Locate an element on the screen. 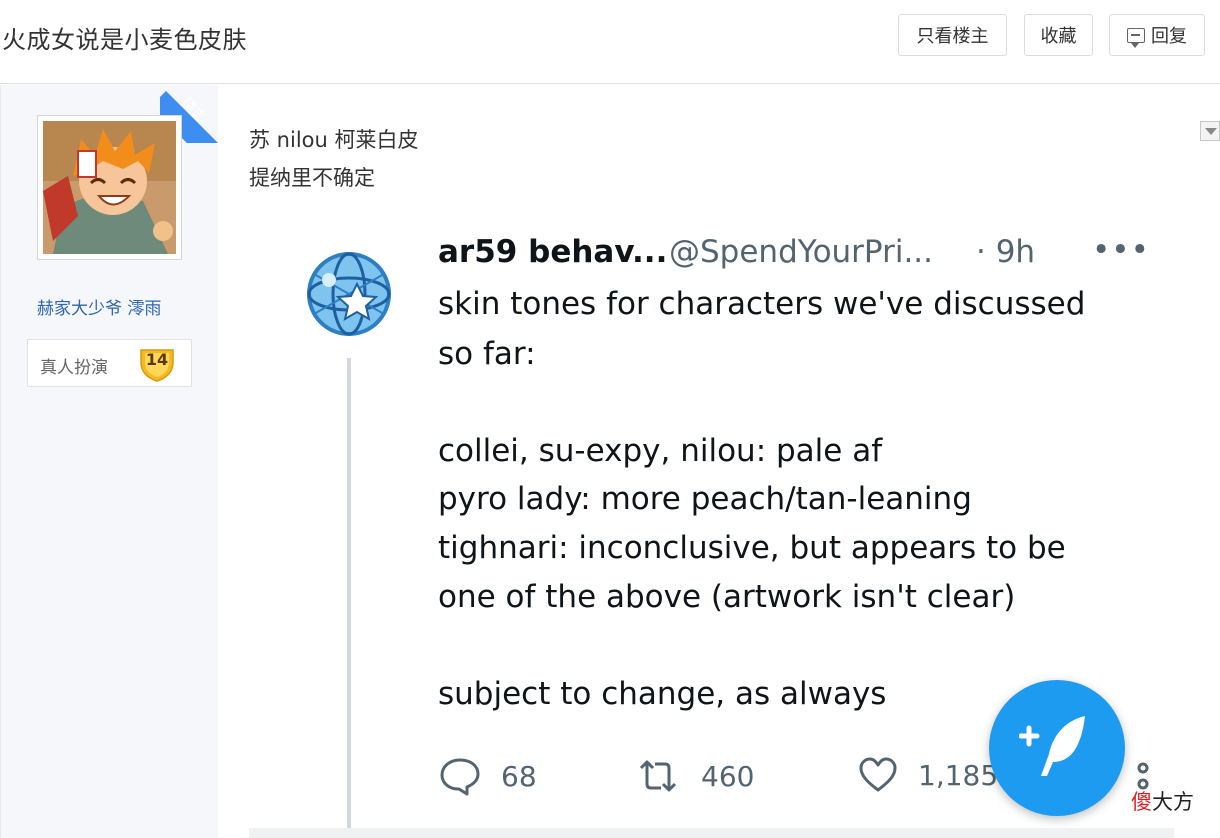 Image resolution: width=1220 pixels, height=838 pixels. tweet-avatar is located at coordinates (349, 294).